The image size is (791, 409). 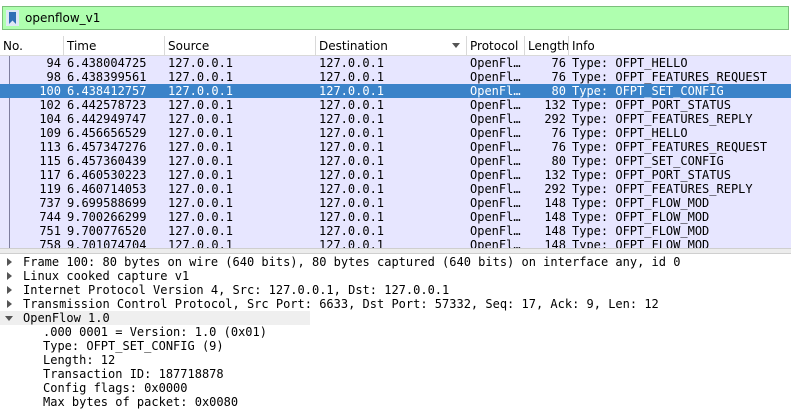 What do you see at coordinates (106, 276) in the screenshot?
I see `details-text: Linux cooked capture v1` at bounding box center [106, 276].